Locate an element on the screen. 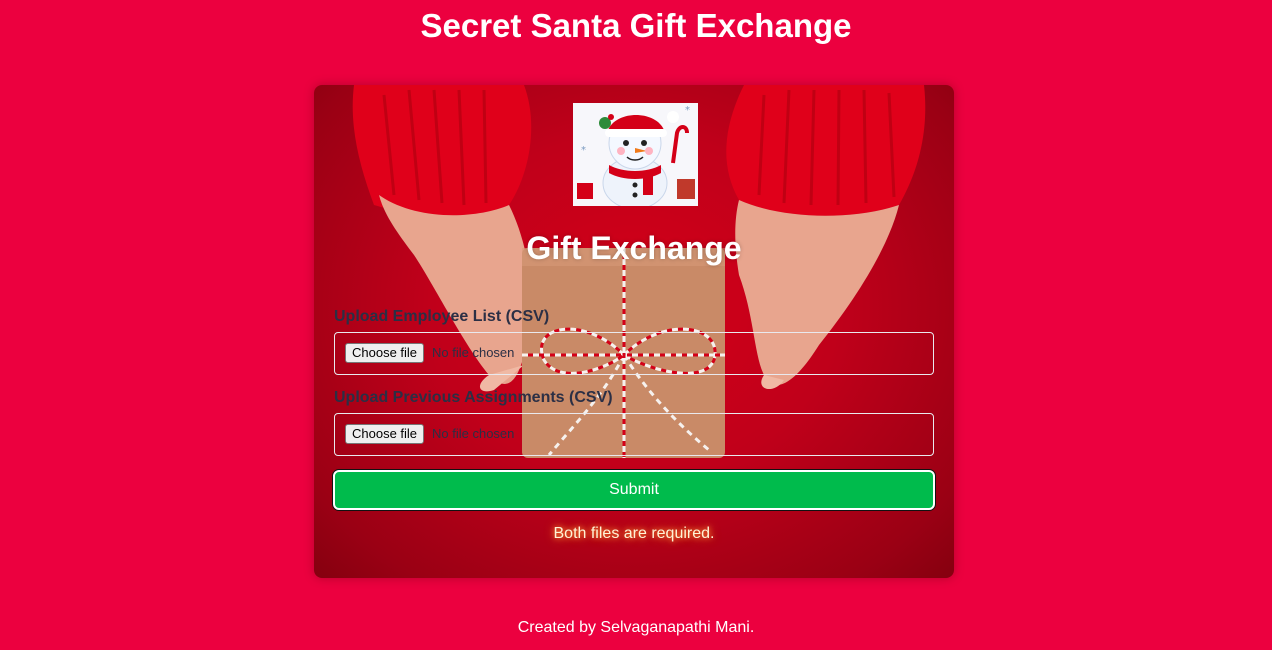 The height and width of the screenshot is (650, 1272). card-title: Gift Exchange is located at coordinates (634, 248).